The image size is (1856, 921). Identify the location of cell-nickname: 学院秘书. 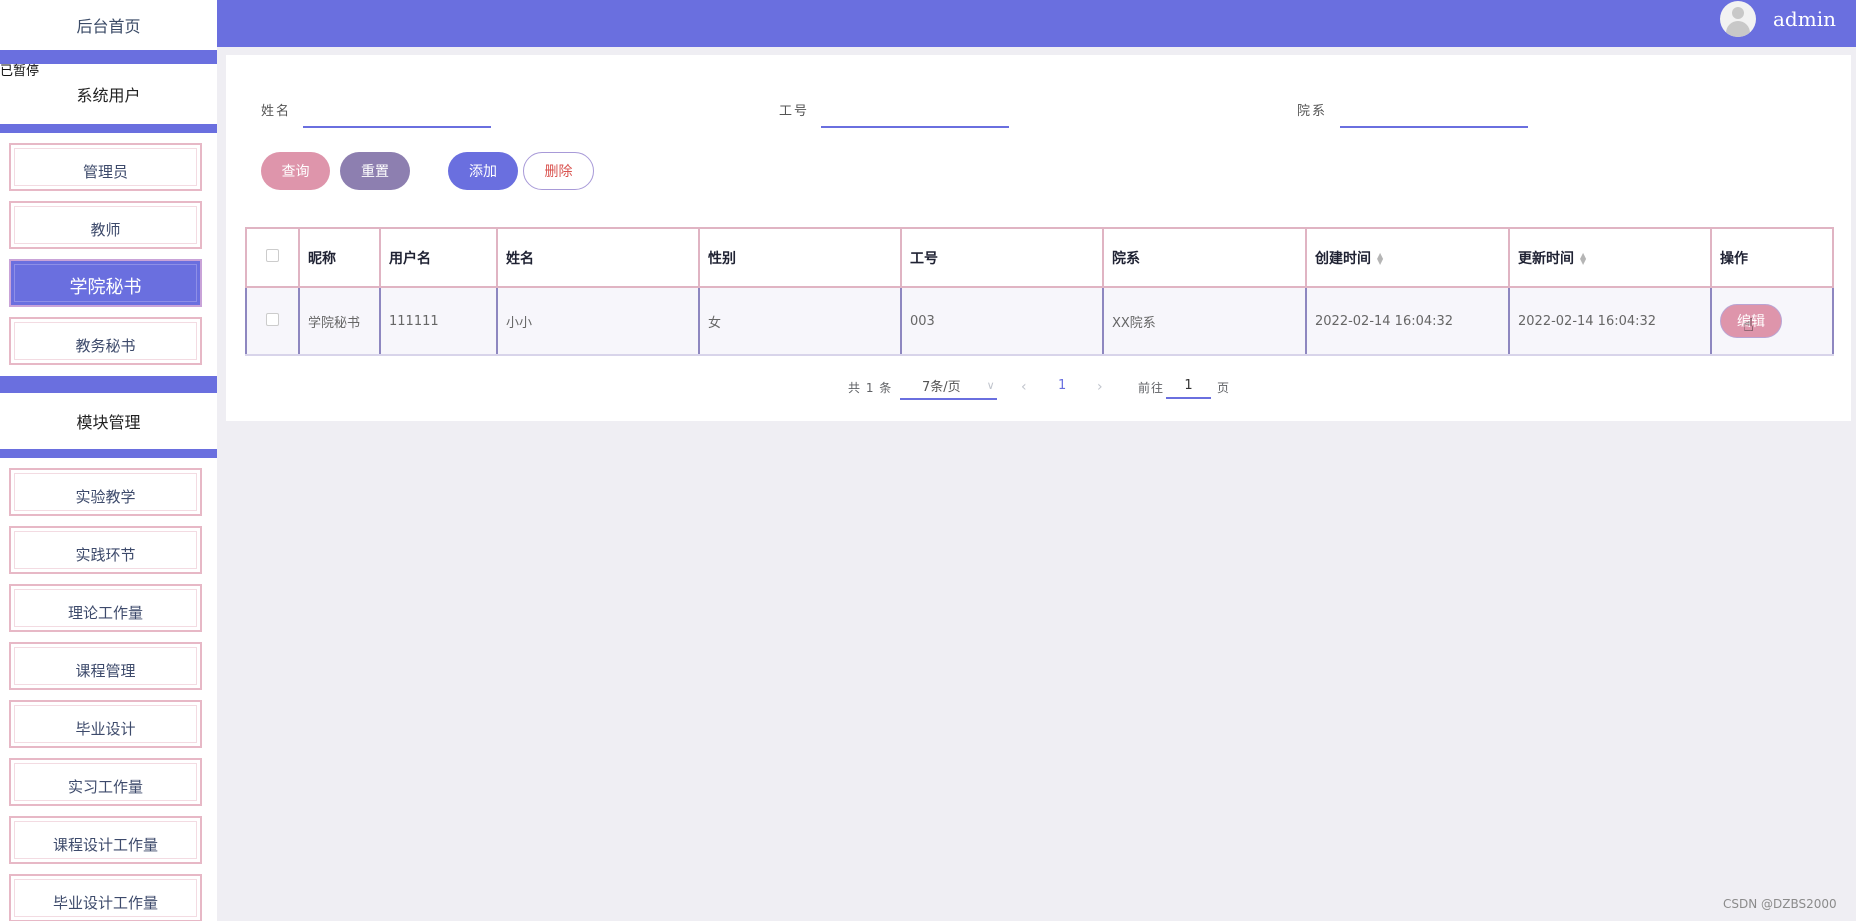
(339, 321).